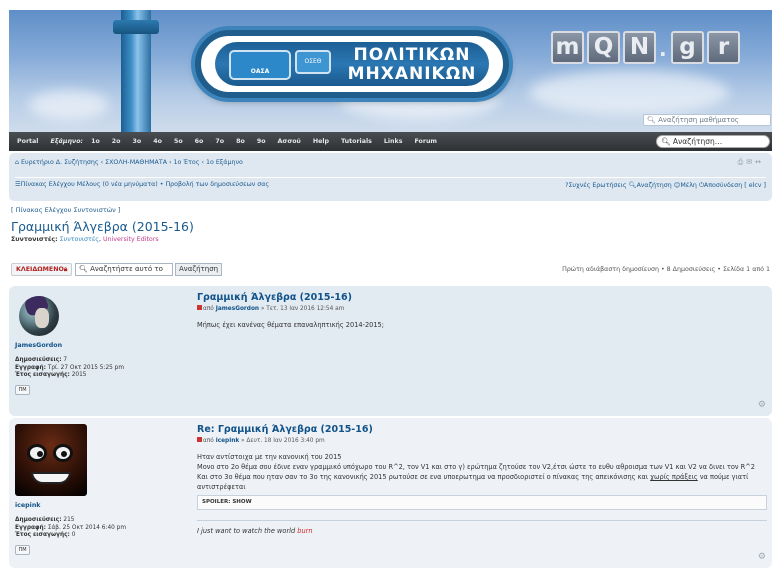 The height and width of the screenshot is (568, 772). I want to click on username: JamesGordon, so click(100, 345).